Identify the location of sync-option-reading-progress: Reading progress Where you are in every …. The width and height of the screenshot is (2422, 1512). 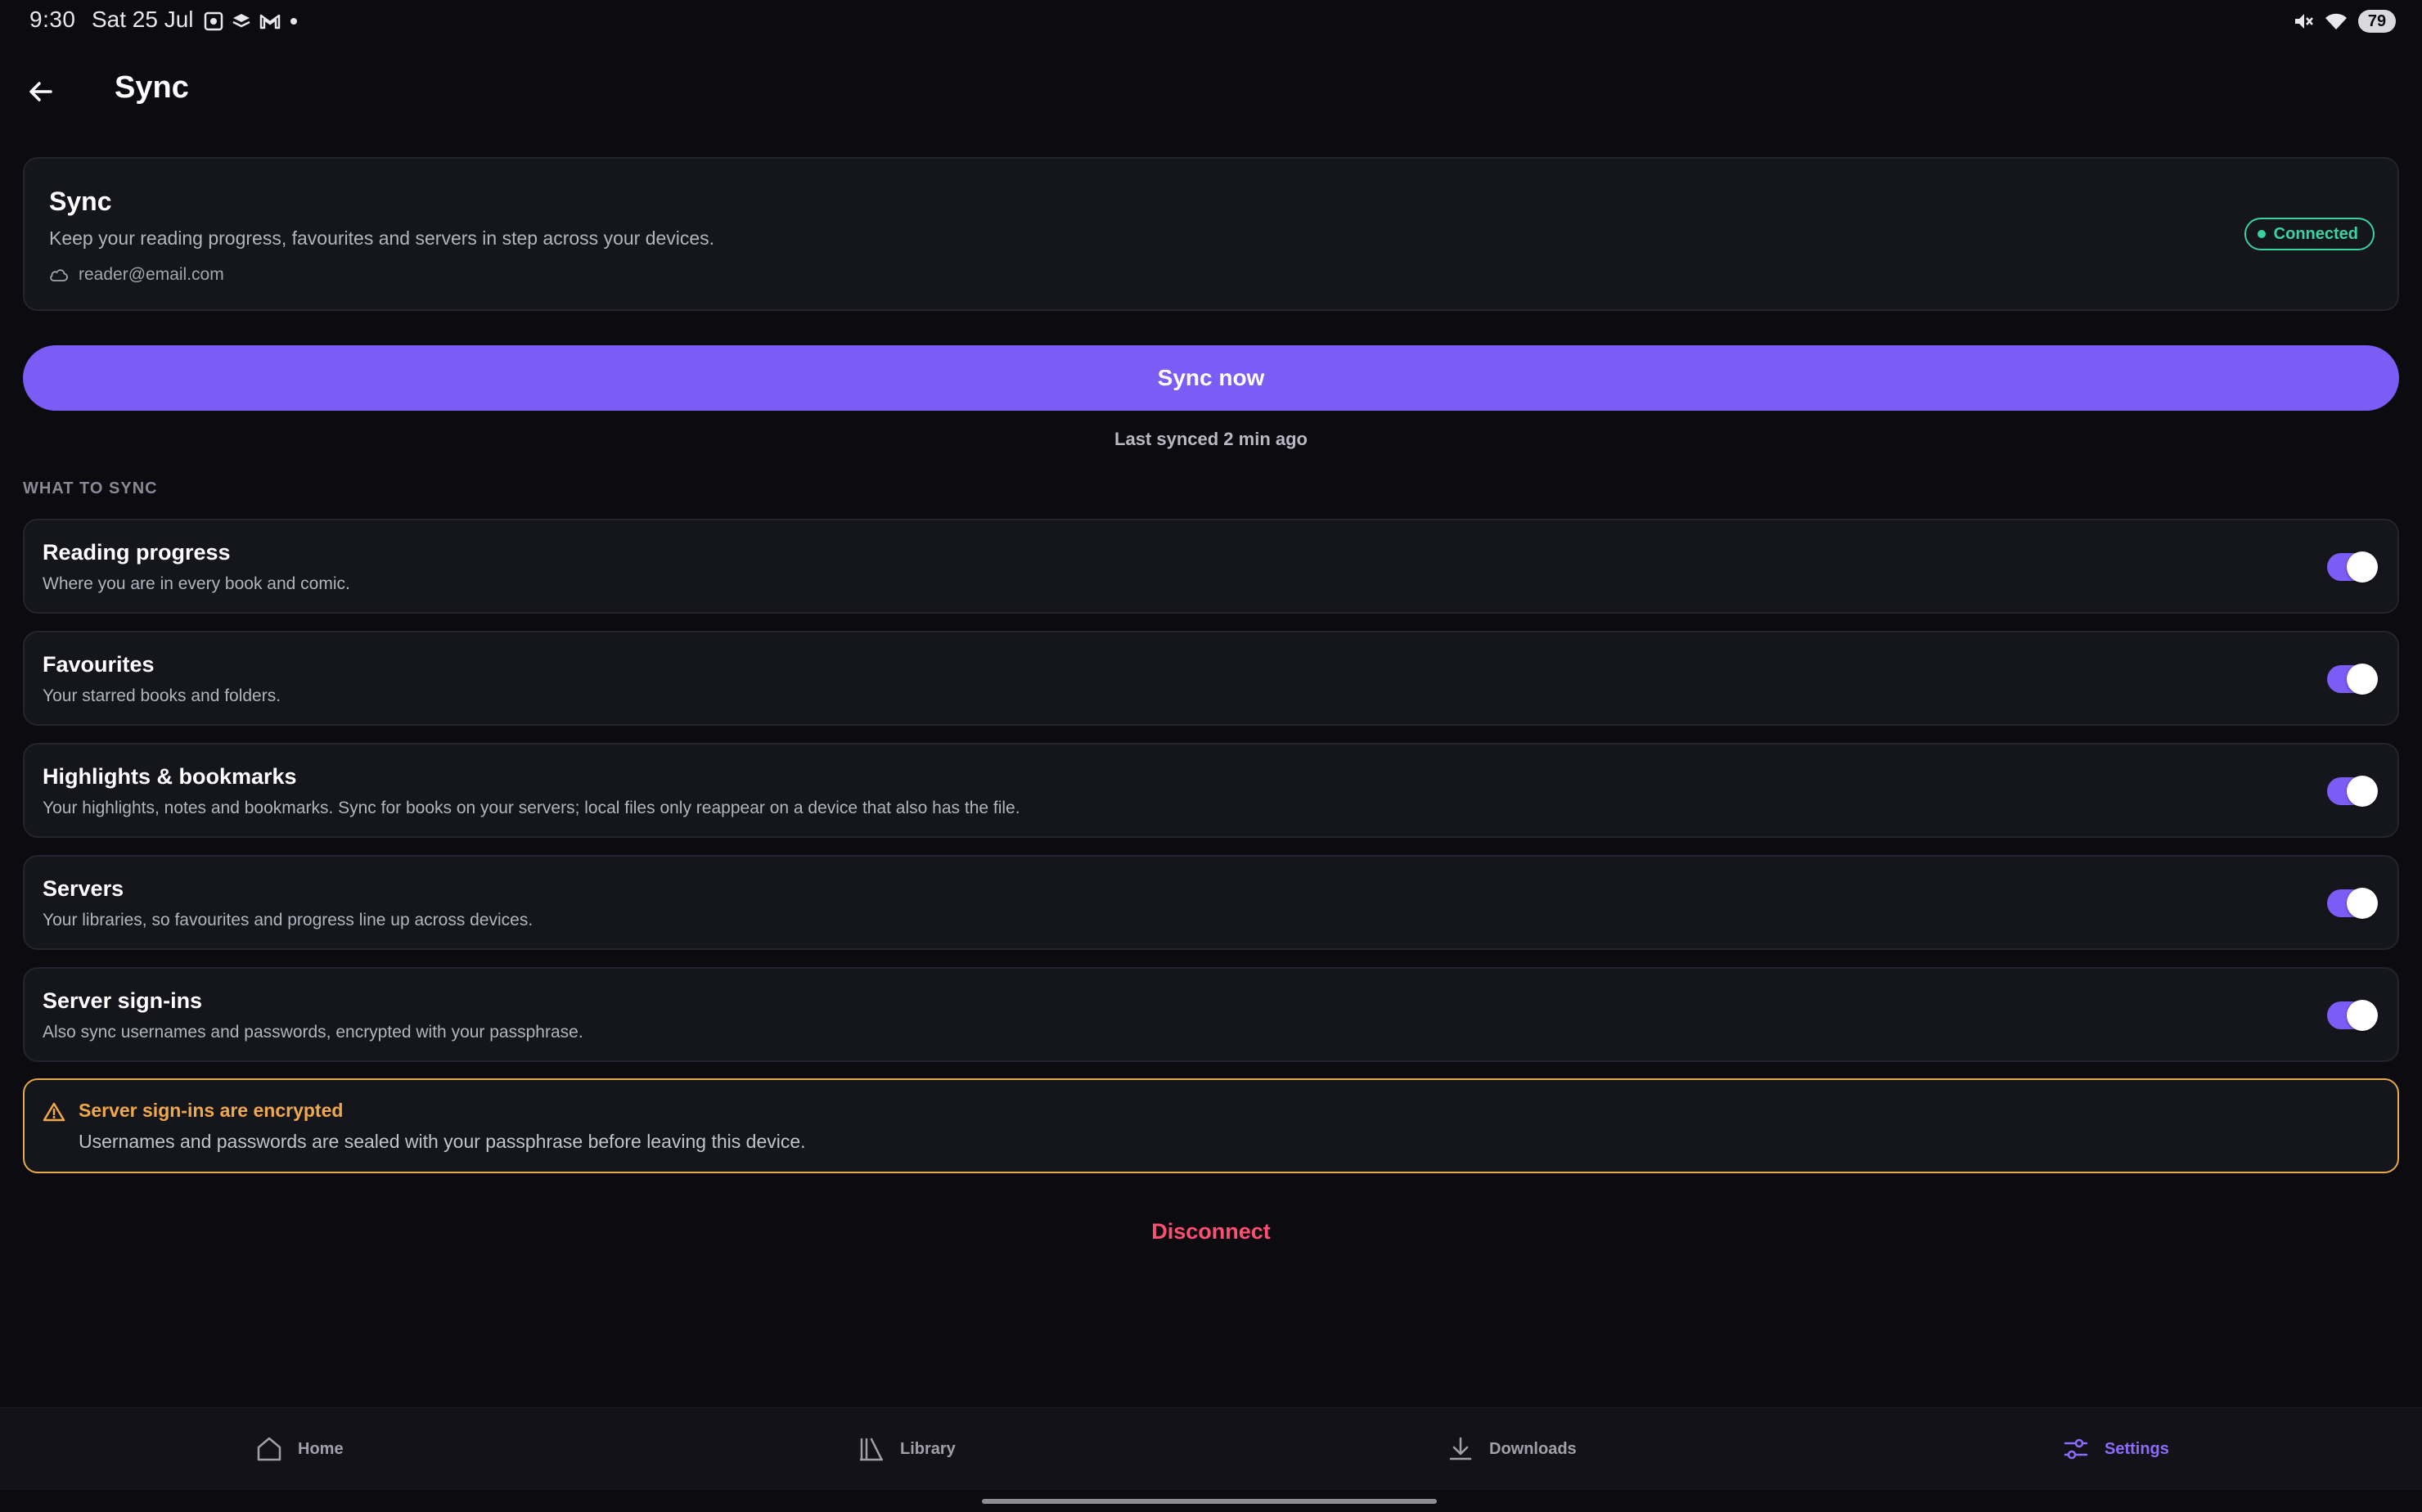
(1211, 566).